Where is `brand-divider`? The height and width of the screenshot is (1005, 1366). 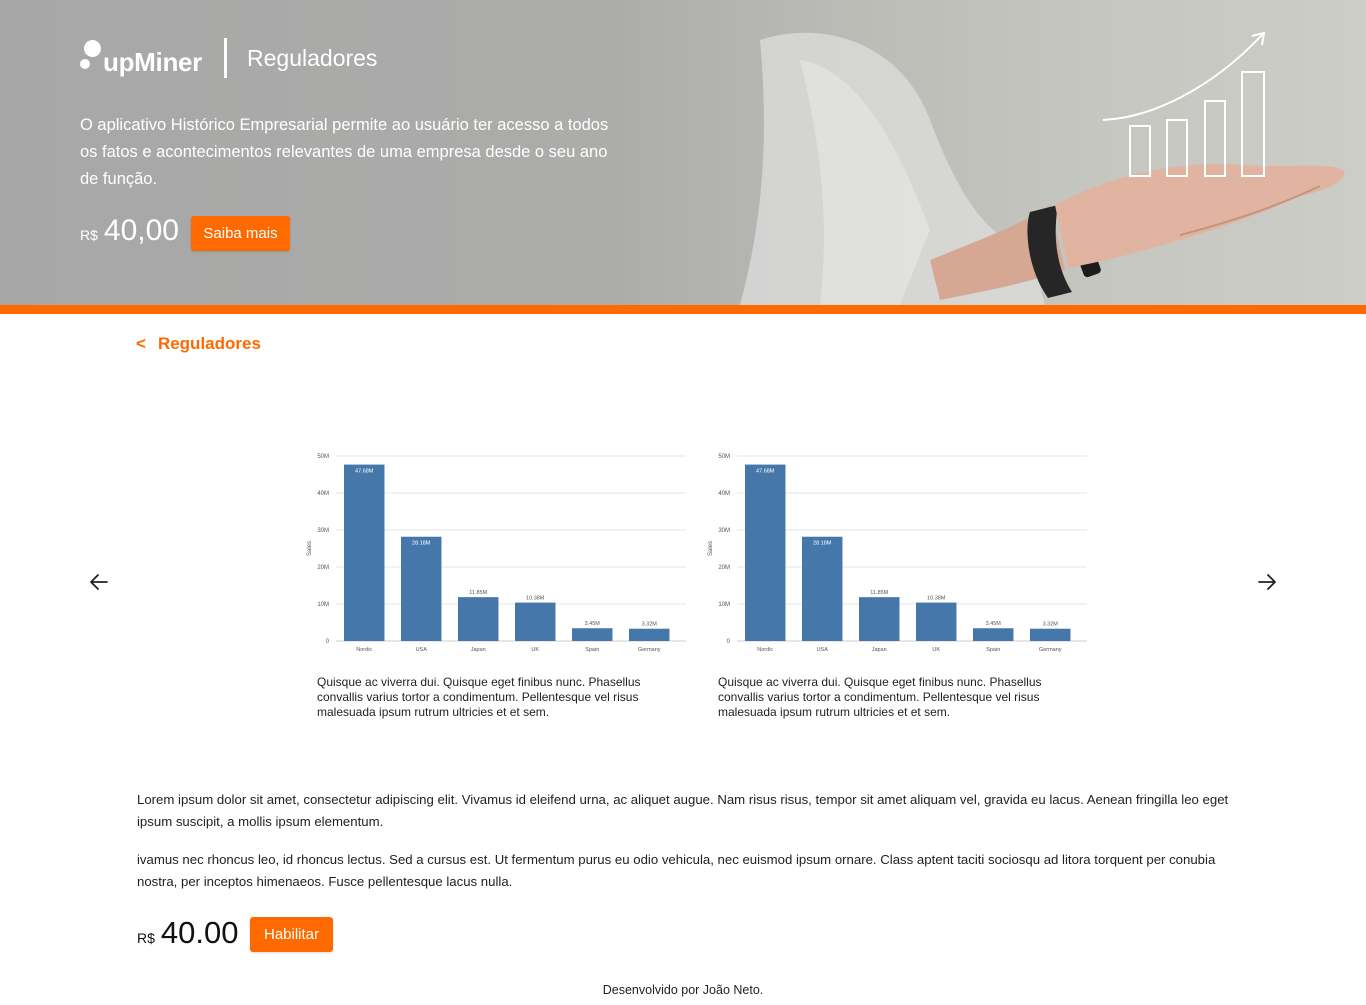
brand-divider is located at coordinates (226, 58).